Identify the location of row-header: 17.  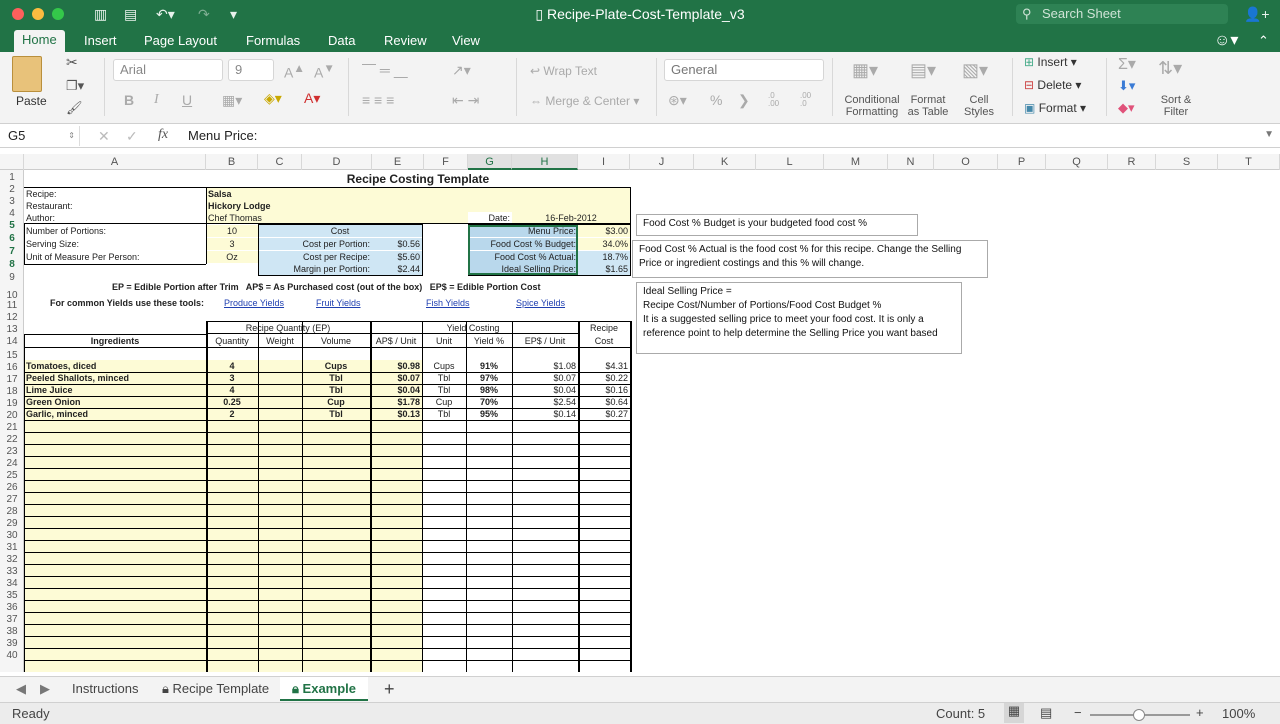
(11, 380).